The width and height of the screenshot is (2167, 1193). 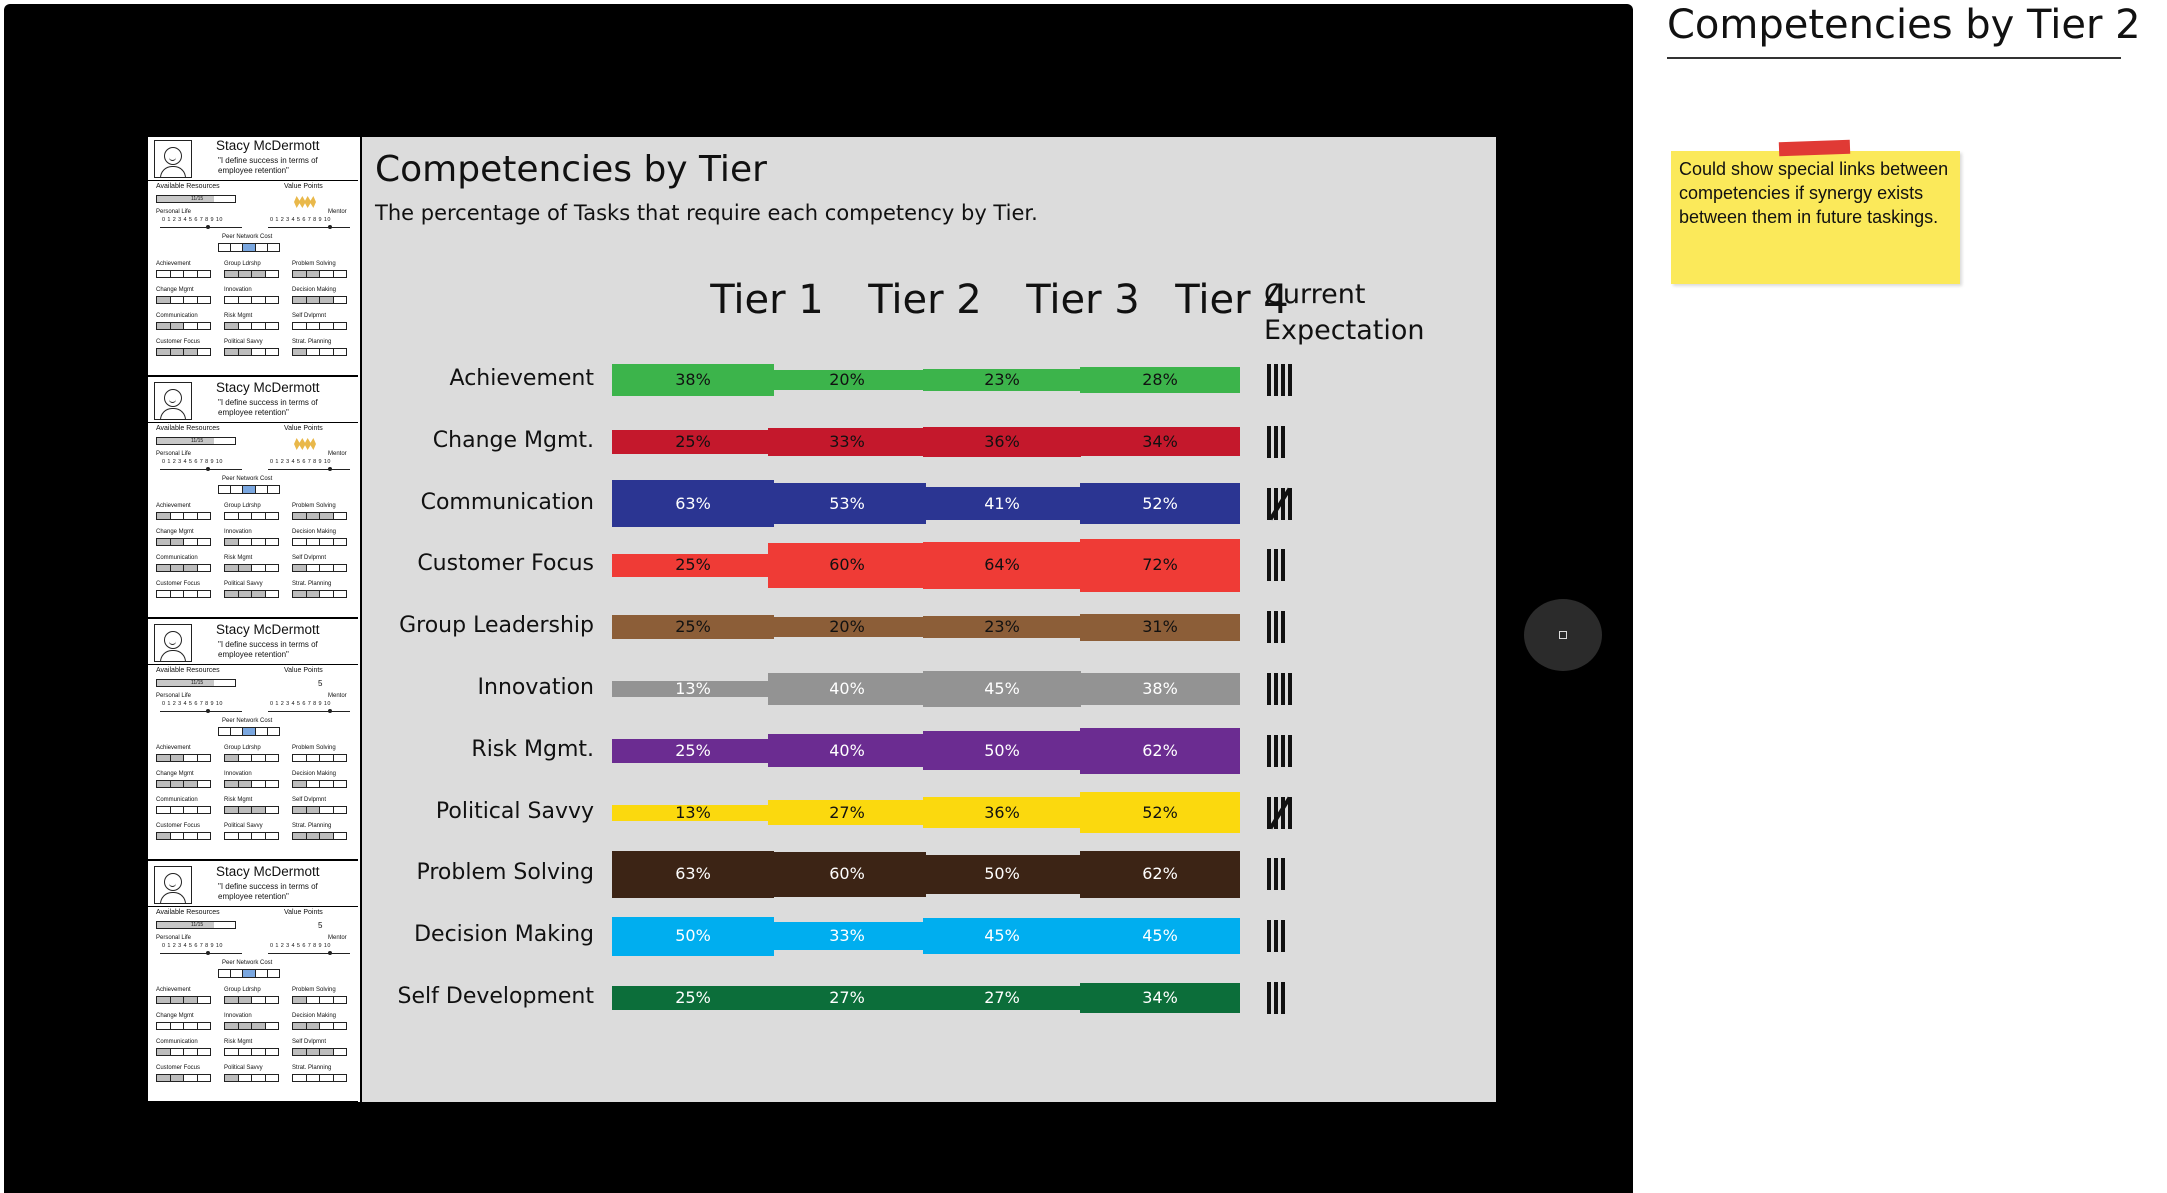 What do you see at coordinates (1002, 689) in the screenshot?
I see `bar-segment: 45%` at bounding box center [1002, 689].